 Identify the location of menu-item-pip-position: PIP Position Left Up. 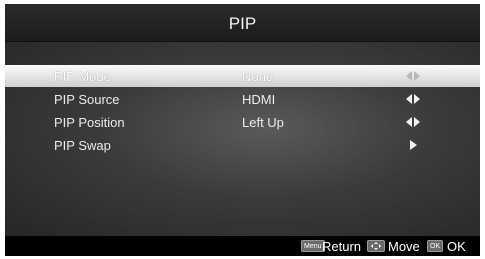
(242, 122).